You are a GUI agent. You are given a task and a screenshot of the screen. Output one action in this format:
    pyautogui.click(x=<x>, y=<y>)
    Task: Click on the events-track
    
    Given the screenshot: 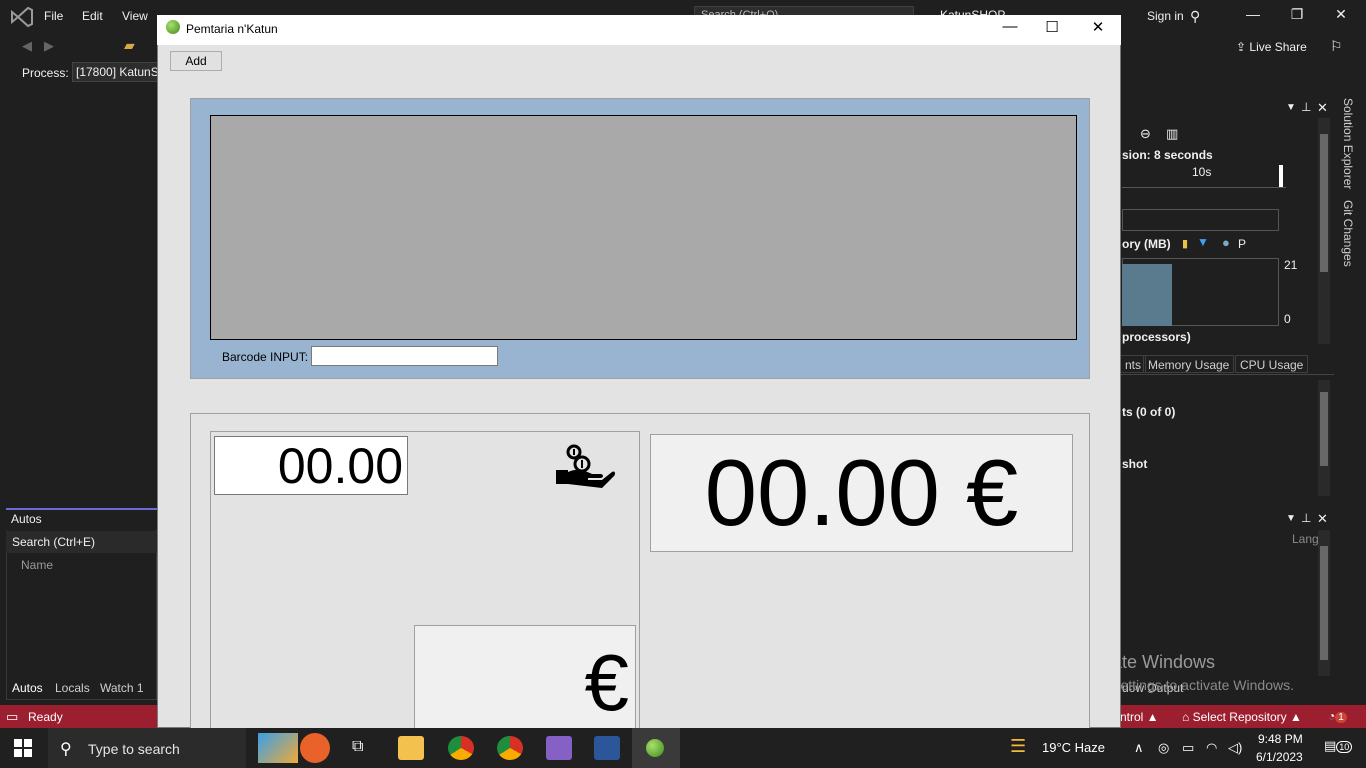 What is the action you would take?
    pyautogui.click(x=1200, y=220)
    